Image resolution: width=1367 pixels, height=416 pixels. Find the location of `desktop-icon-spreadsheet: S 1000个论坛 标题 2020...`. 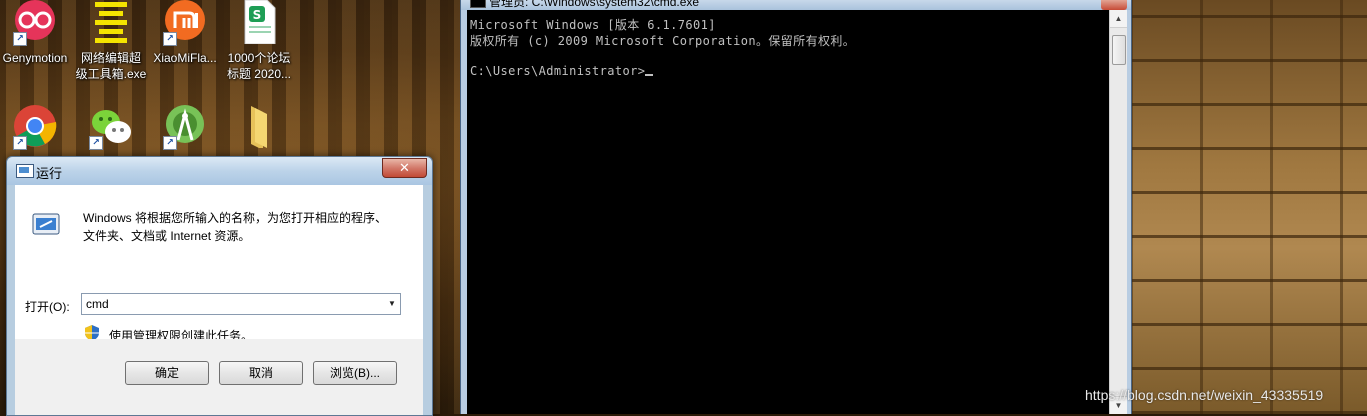

desktop-icon-spreadsheet: S 1000个论坛 标题 2020... is located at coordinates (259, 41).